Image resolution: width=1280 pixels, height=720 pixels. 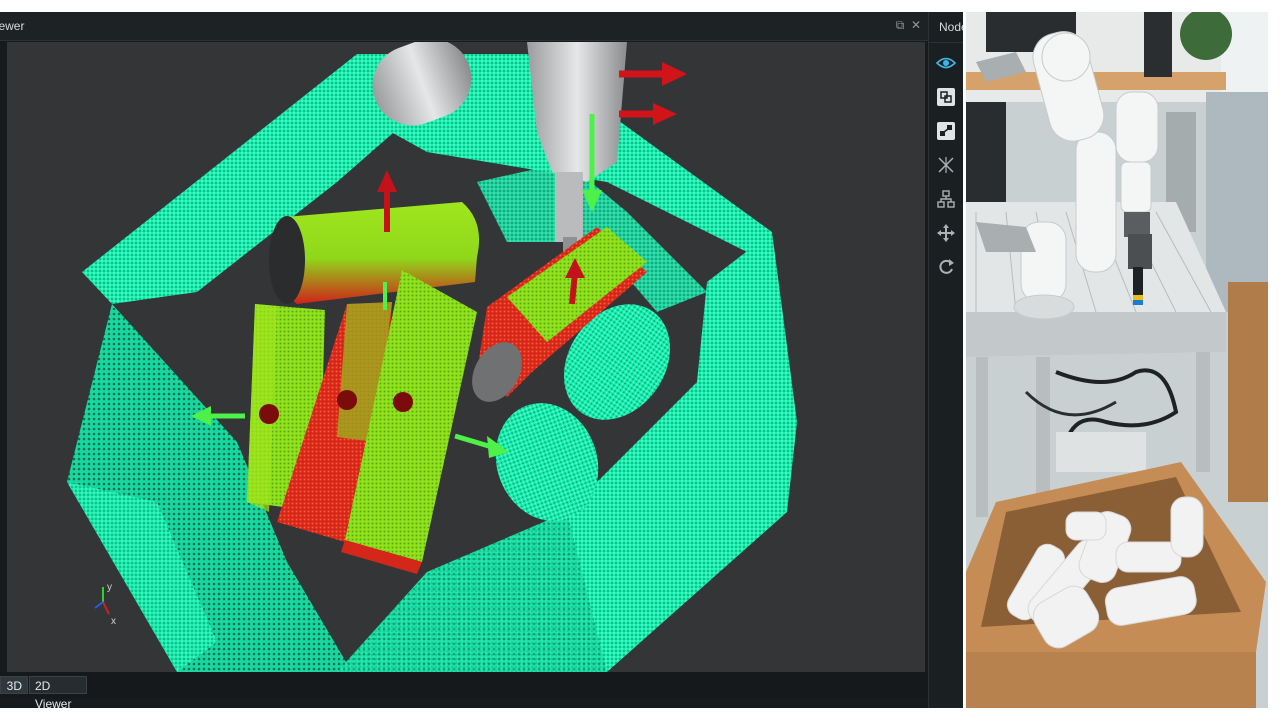 I want to click on nodes-sidebar: Nodes, so click(x=945, y=360).